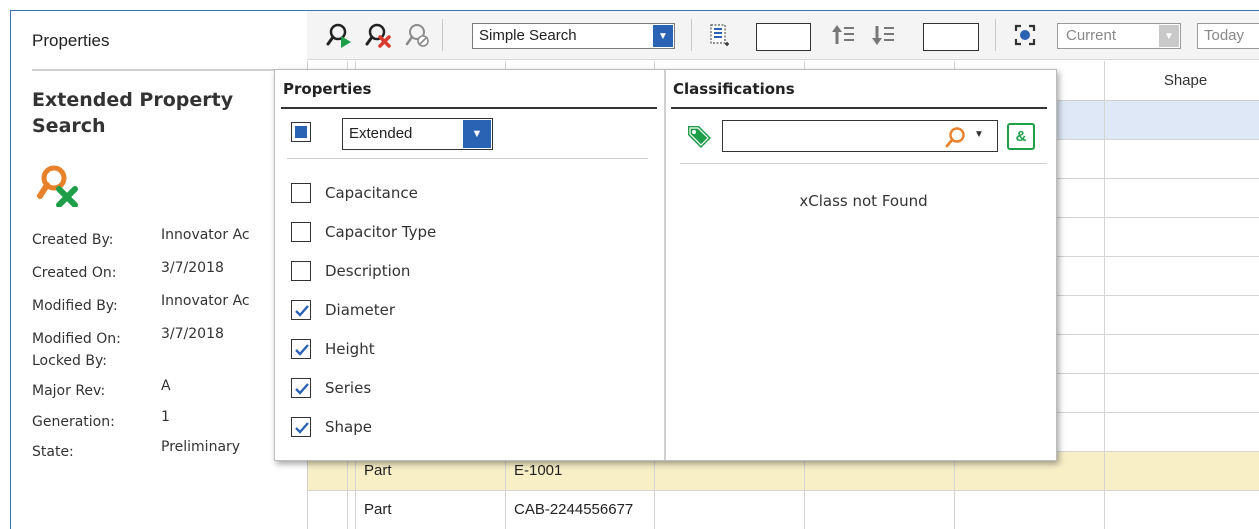 Image resolution: width=1259 pixels, height=529 pixels. What do you see at coordinates (350, 349) in the screenshot?
I see `property-label: Height` at bounding box center [350, 349].